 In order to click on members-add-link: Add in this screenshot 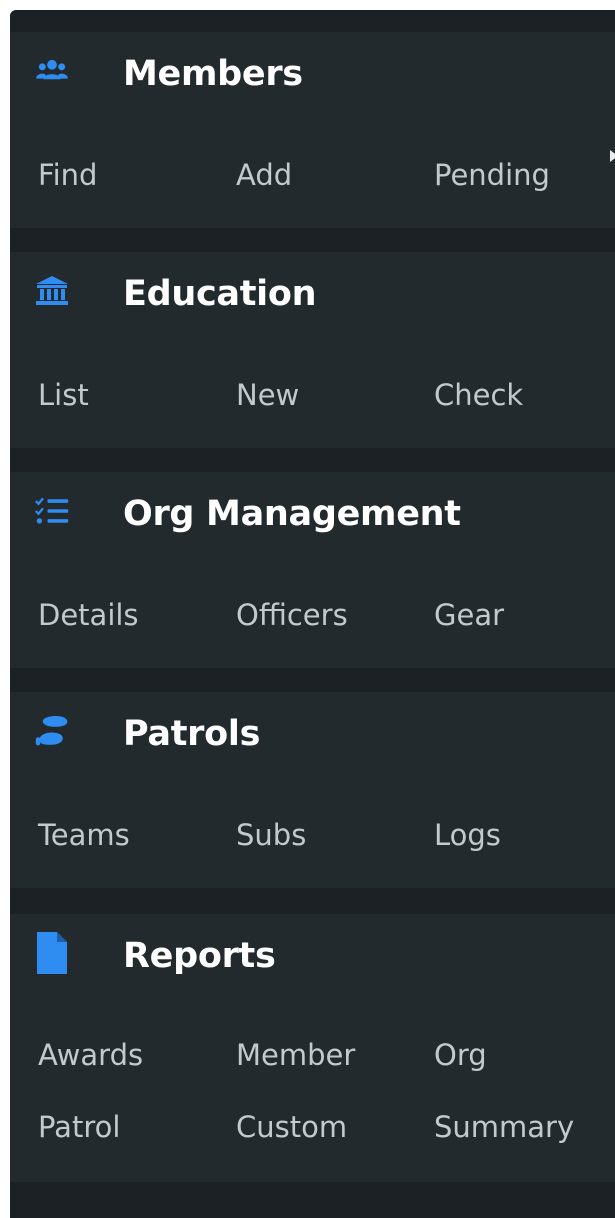, I will do `click(264, 175)`.